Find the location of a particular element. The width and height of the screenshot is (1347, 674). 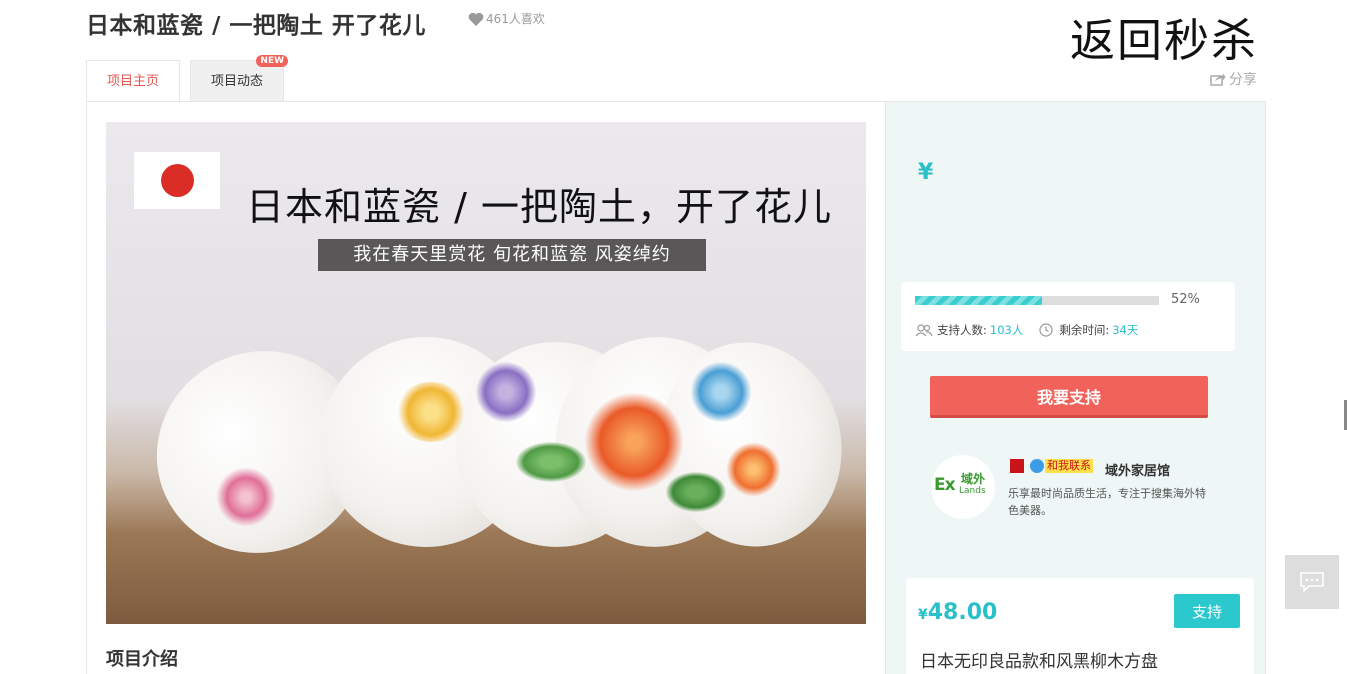

progress-percent: 52% is located at coordinates (1185, 299).